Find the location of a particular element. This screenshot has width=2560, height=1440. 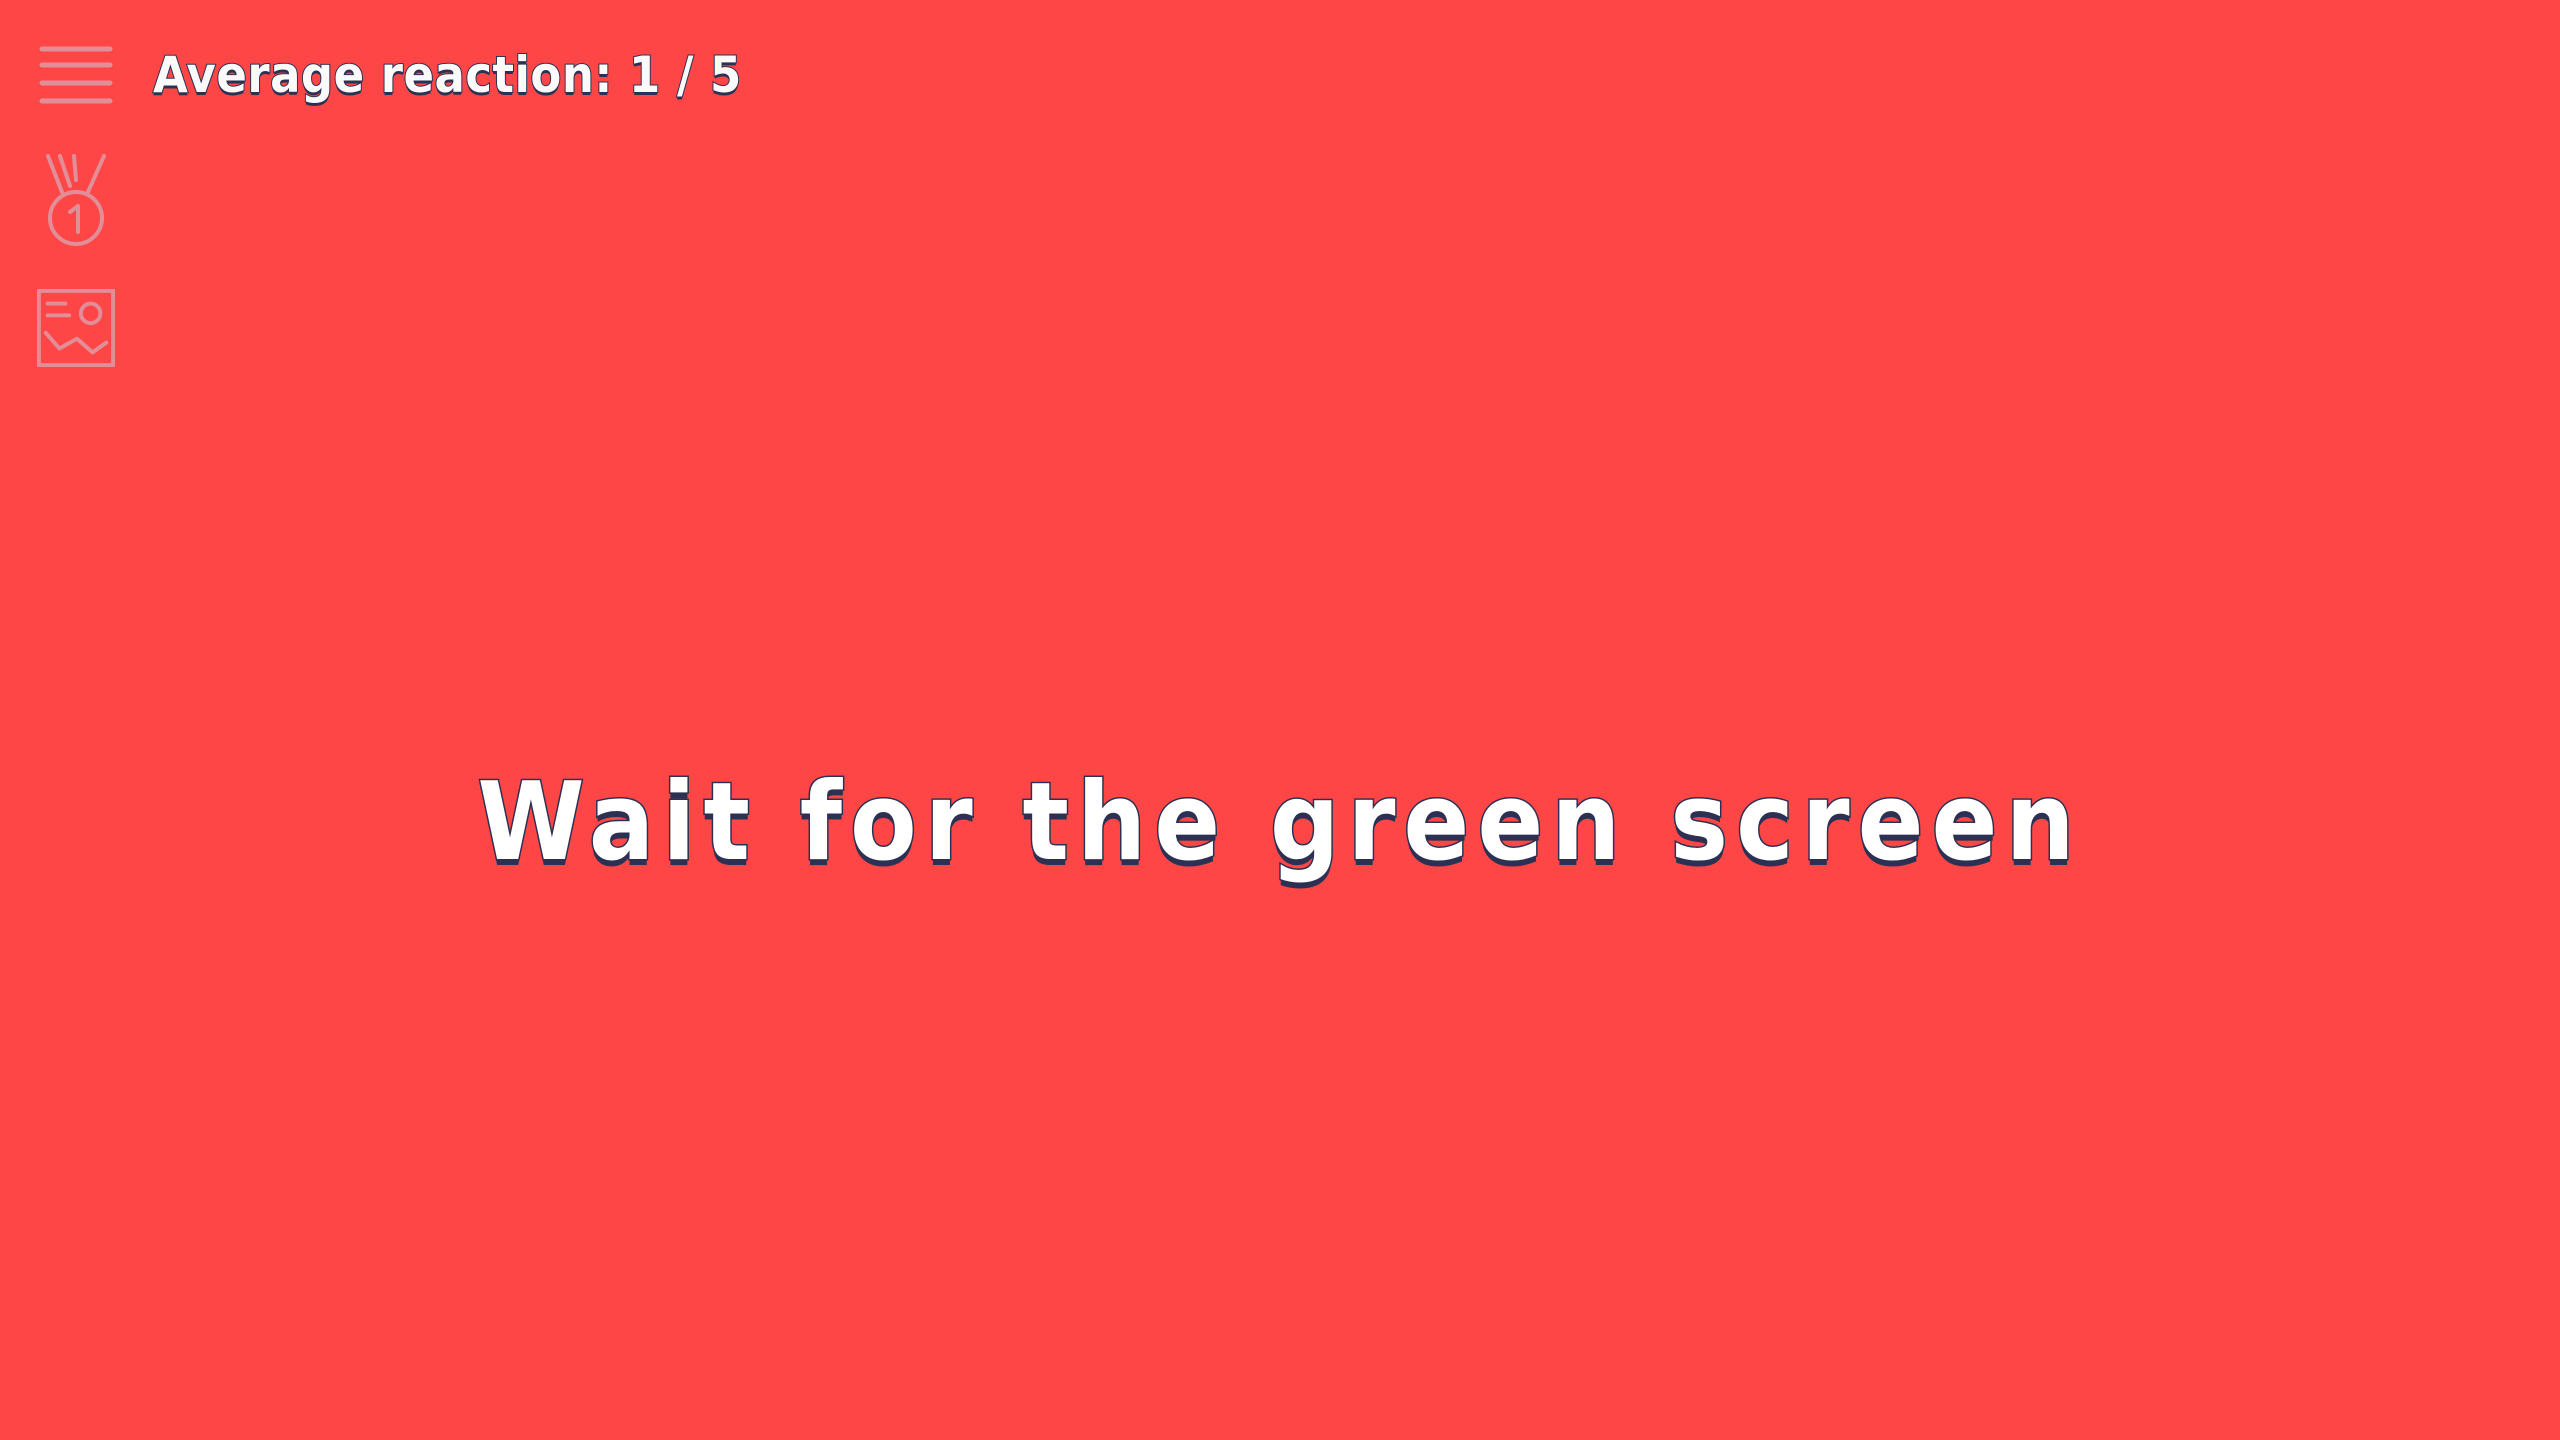

menu-icon is located at coordinates (76, 75).